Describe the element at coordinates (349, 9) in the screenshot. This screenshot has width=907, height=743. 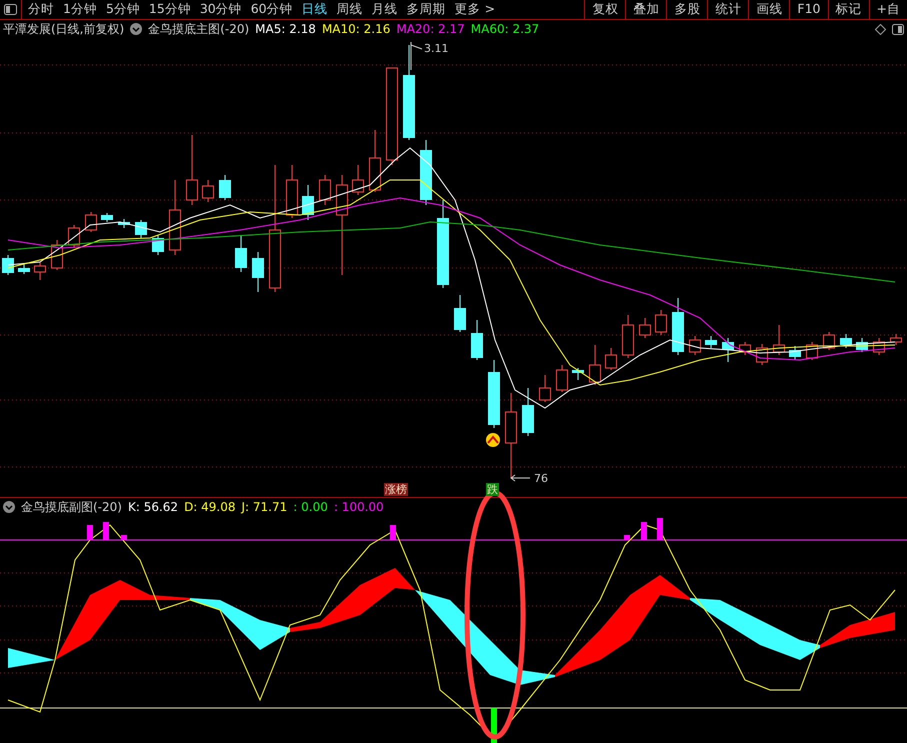
I see `period-tab: 周线` at that location.